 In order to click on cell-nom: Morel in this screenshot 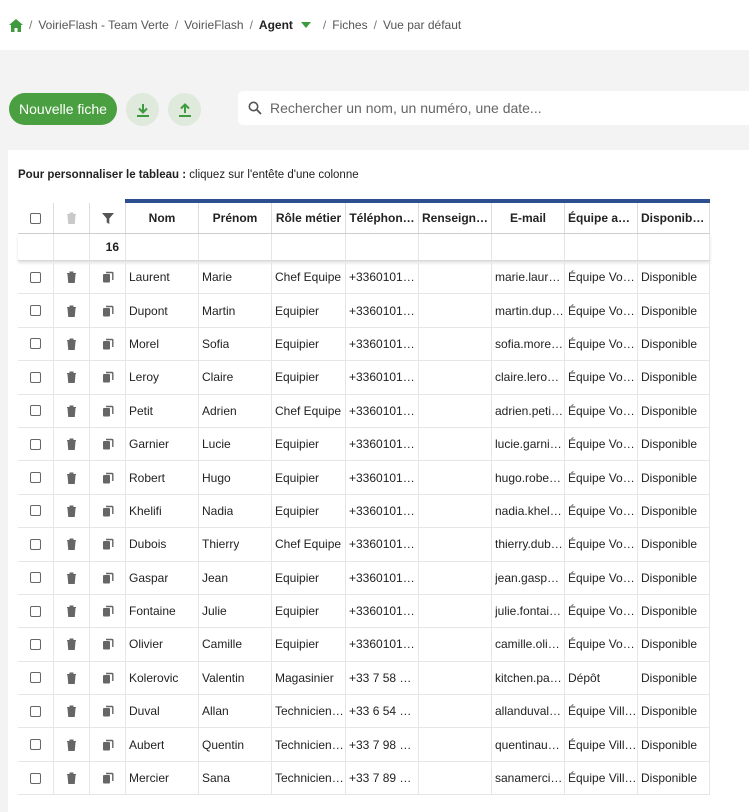, I will do `click(162, 344)`.